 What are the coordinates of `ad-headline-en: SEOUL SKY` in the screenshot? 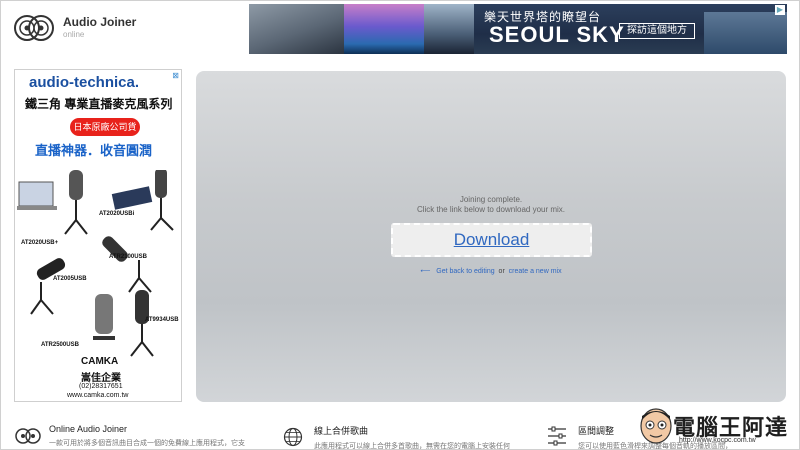 It's located at (557, 34).